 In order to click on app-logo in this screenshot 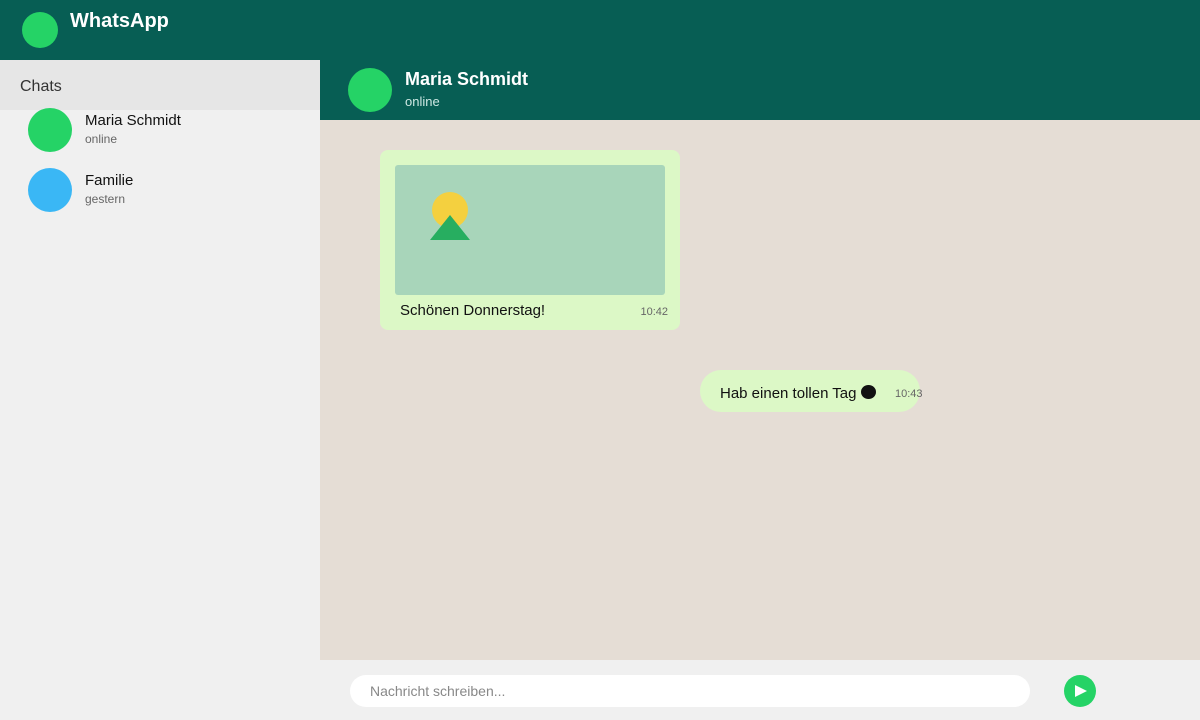, I will do `click(40, 30)`.